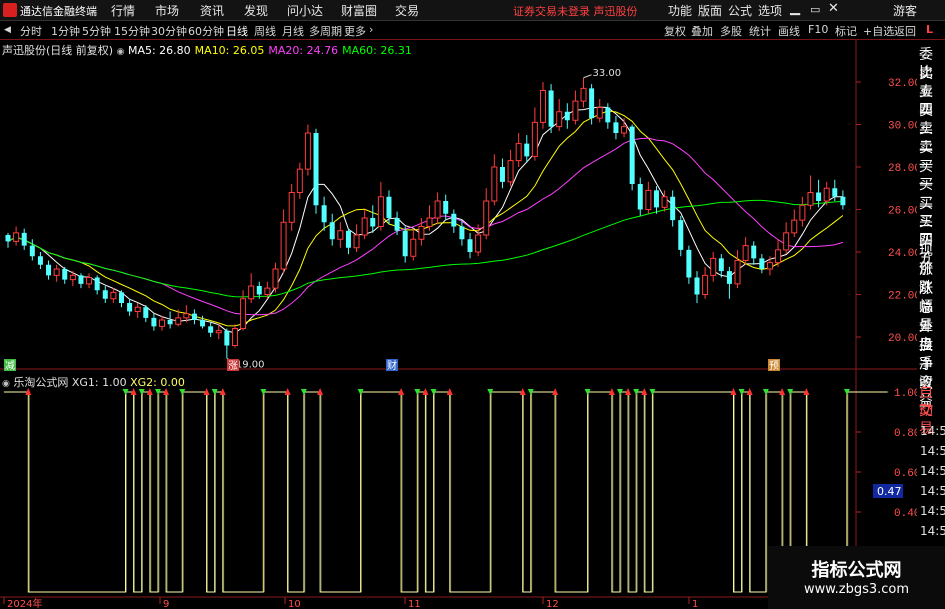  What do you see at coordinates (206, 31) in the screenshot?
I see `tab-60min: 60分钟` at bounding box center [206, 31].